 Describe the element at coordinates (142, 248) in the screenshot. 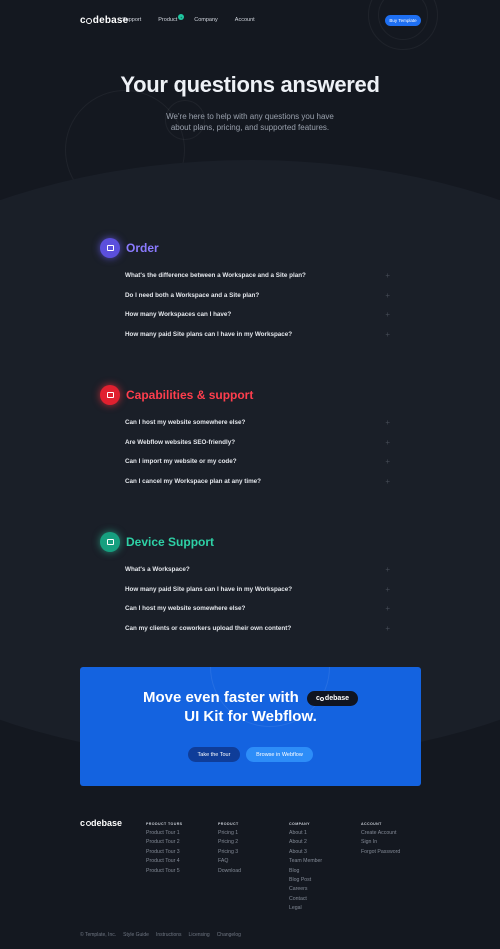

I see `section-title: Order` at that location.